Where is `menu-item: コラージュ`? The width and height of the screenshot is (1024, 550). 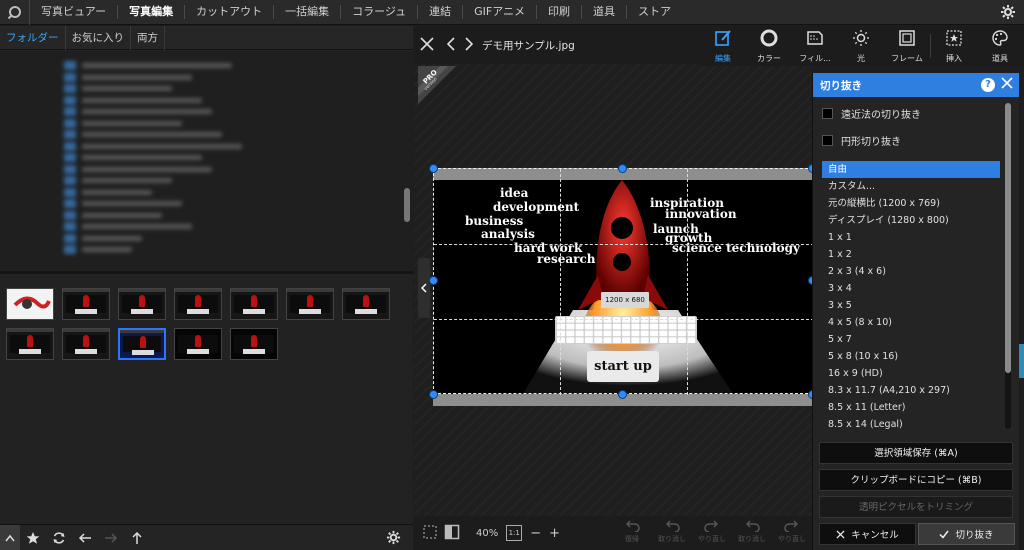 menu-item: コラージュ is located at coordinates (380, 12).